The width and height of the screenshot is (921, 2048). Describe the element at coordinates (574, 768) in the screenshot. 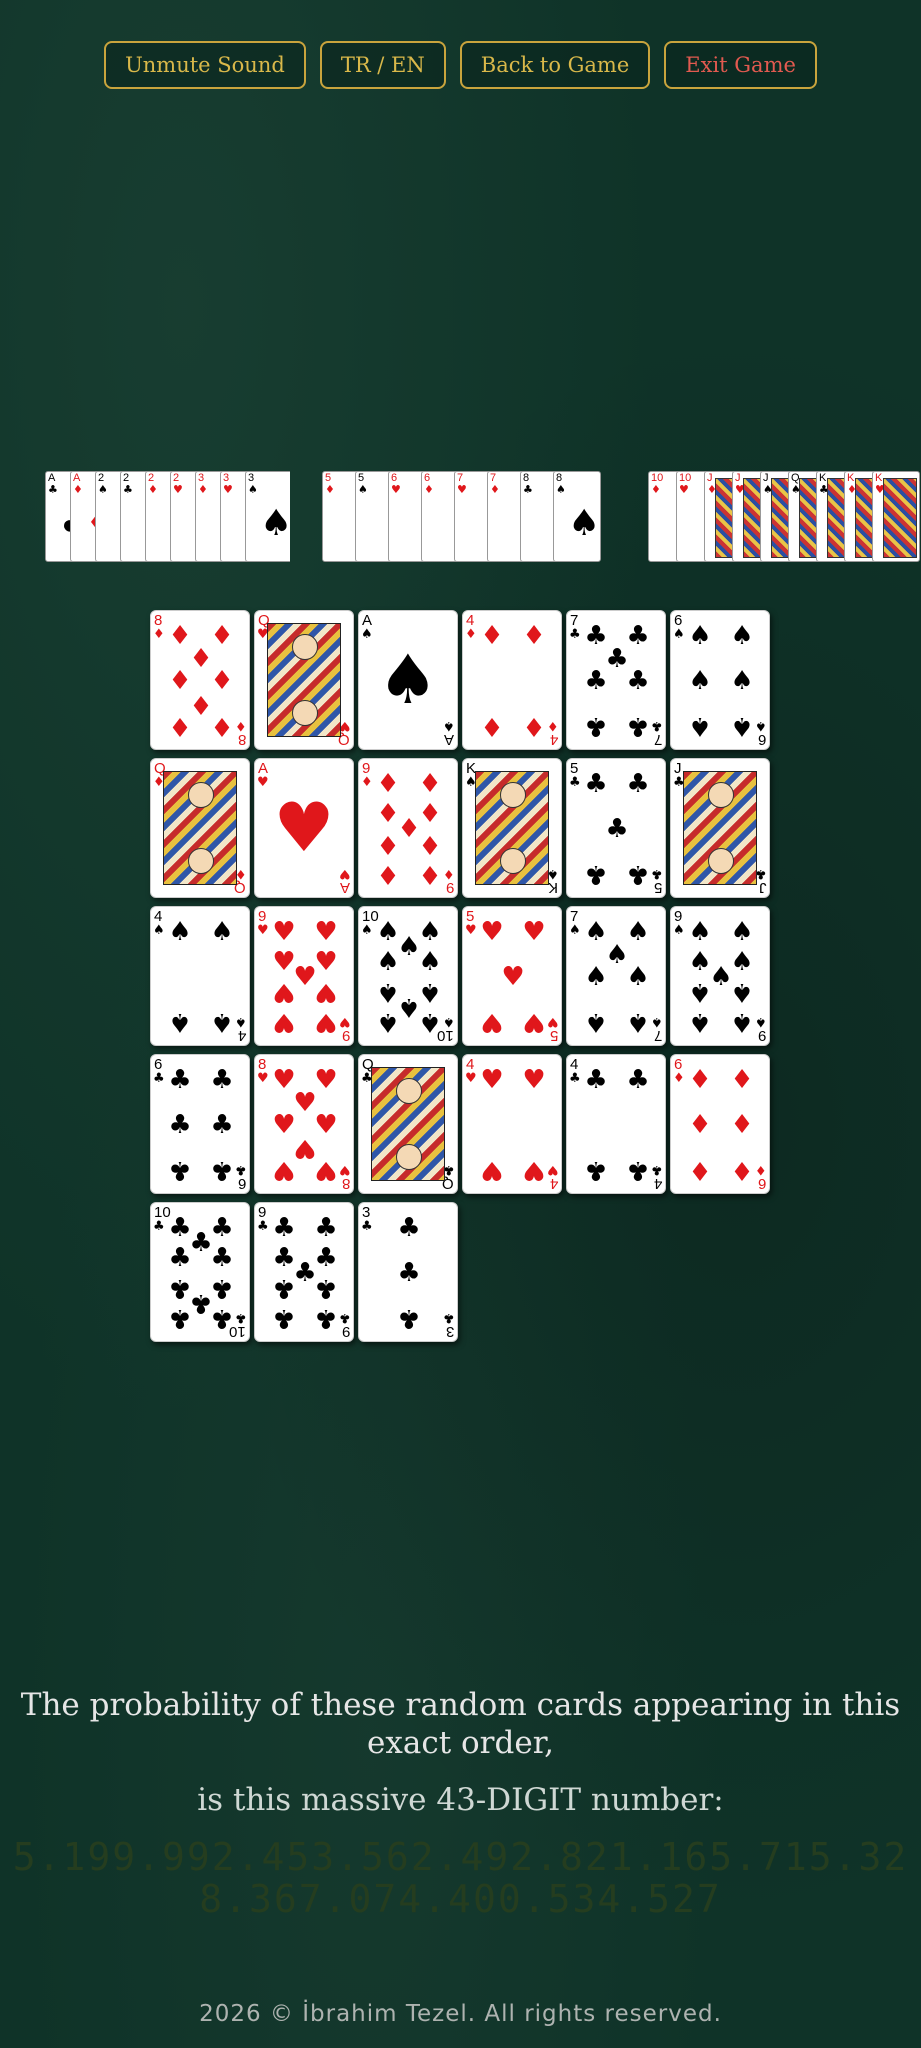

I see `card-rank: 5` at that location.